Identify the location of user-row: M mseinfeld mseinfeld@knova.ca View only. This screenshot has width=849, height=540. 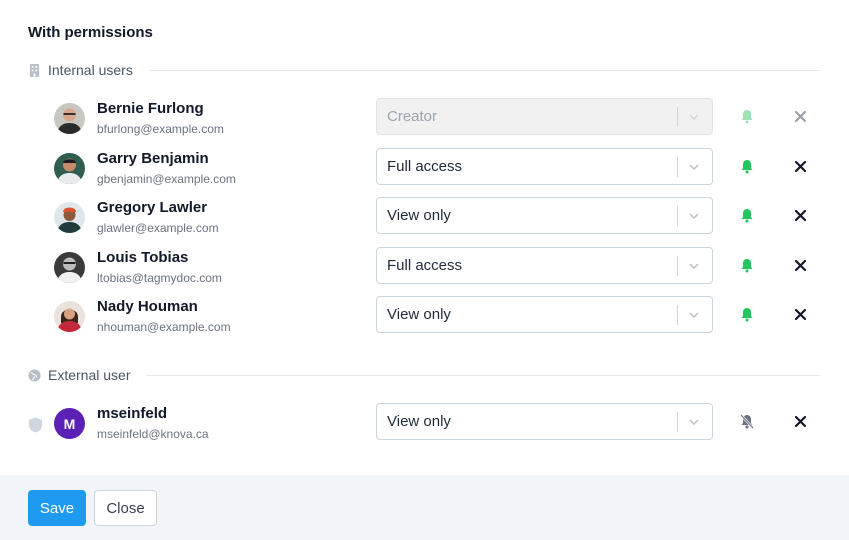
(424, 426).